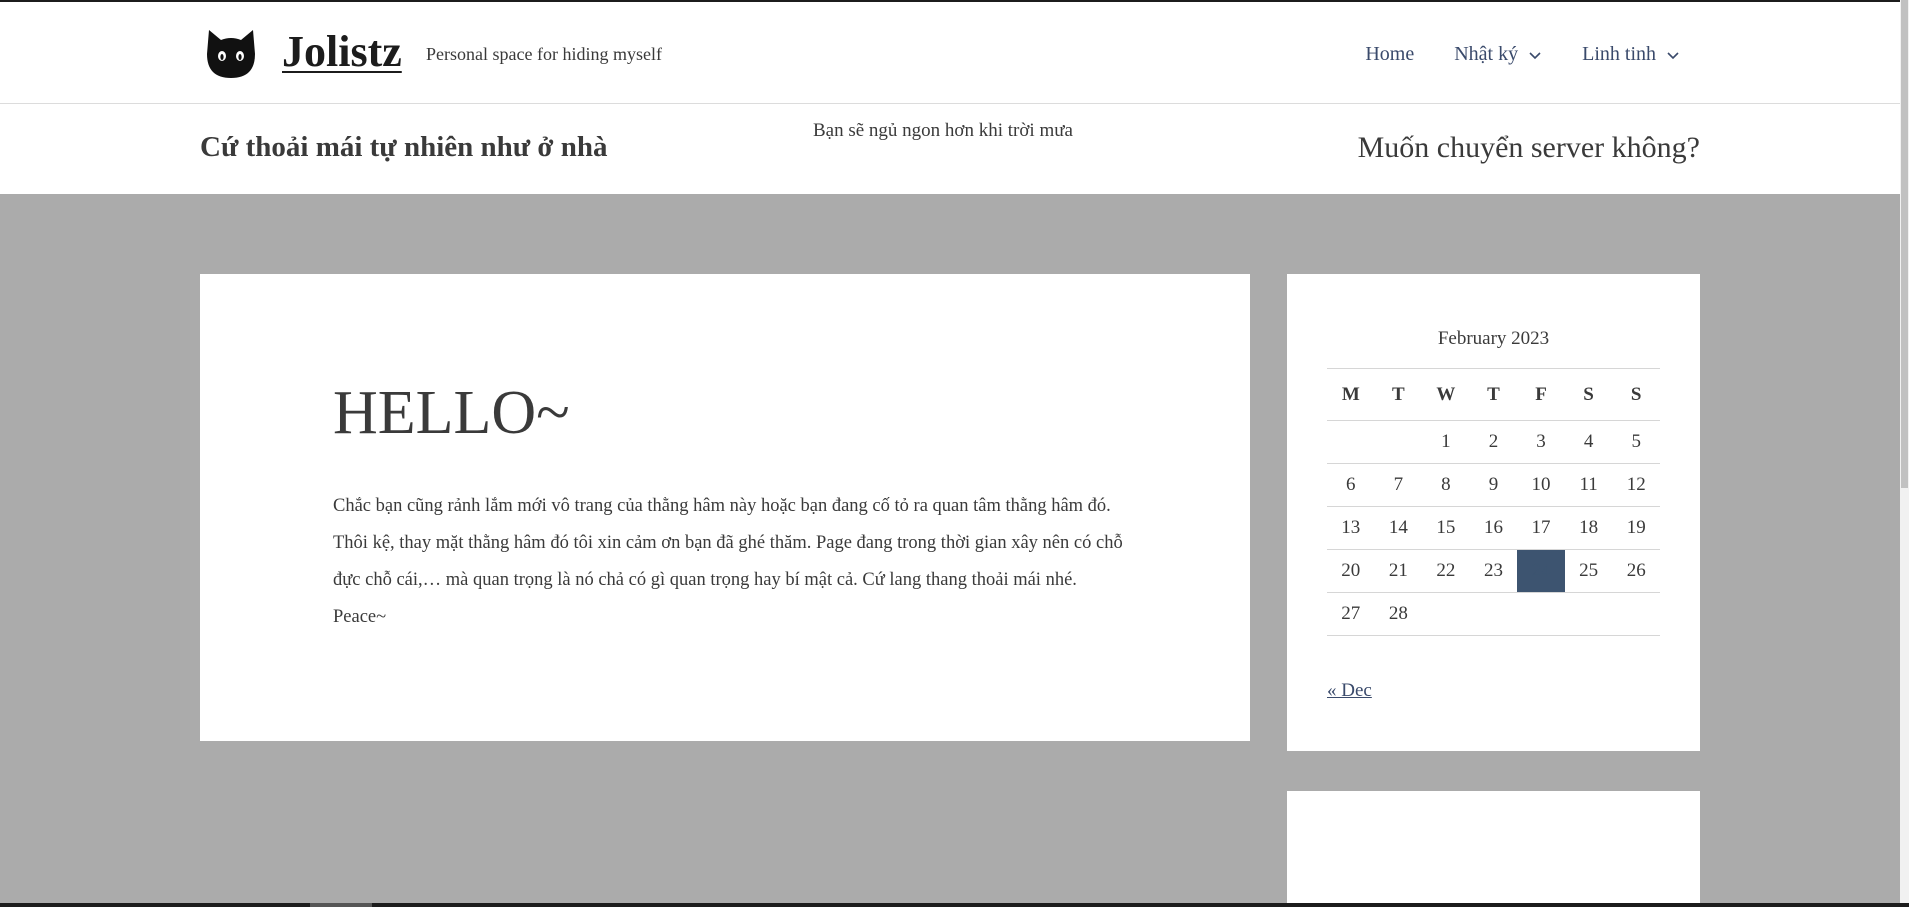 The height and width of the screenshot is (907, 1909). What do you see at coordinates (341, 905) in the screenshot?
I see `horizontal-scrollbar-thumb` at bounding box center [341, 905].